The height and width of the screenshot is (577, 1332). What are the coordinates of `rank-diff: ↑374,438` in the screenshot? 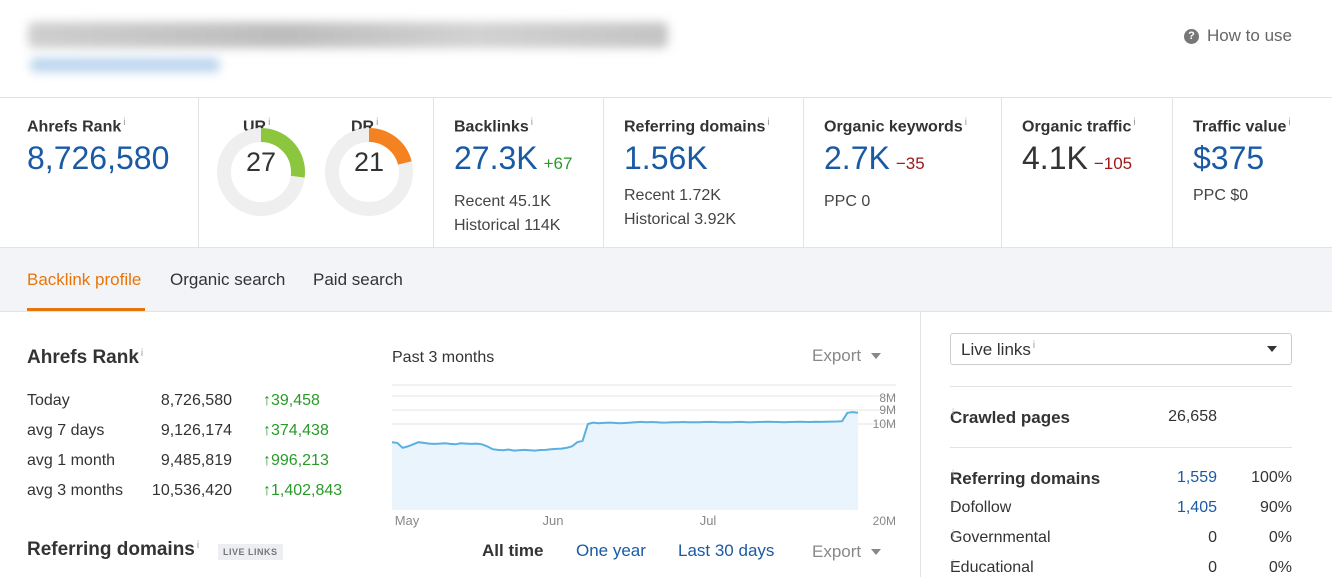 It's located at (296, 430).